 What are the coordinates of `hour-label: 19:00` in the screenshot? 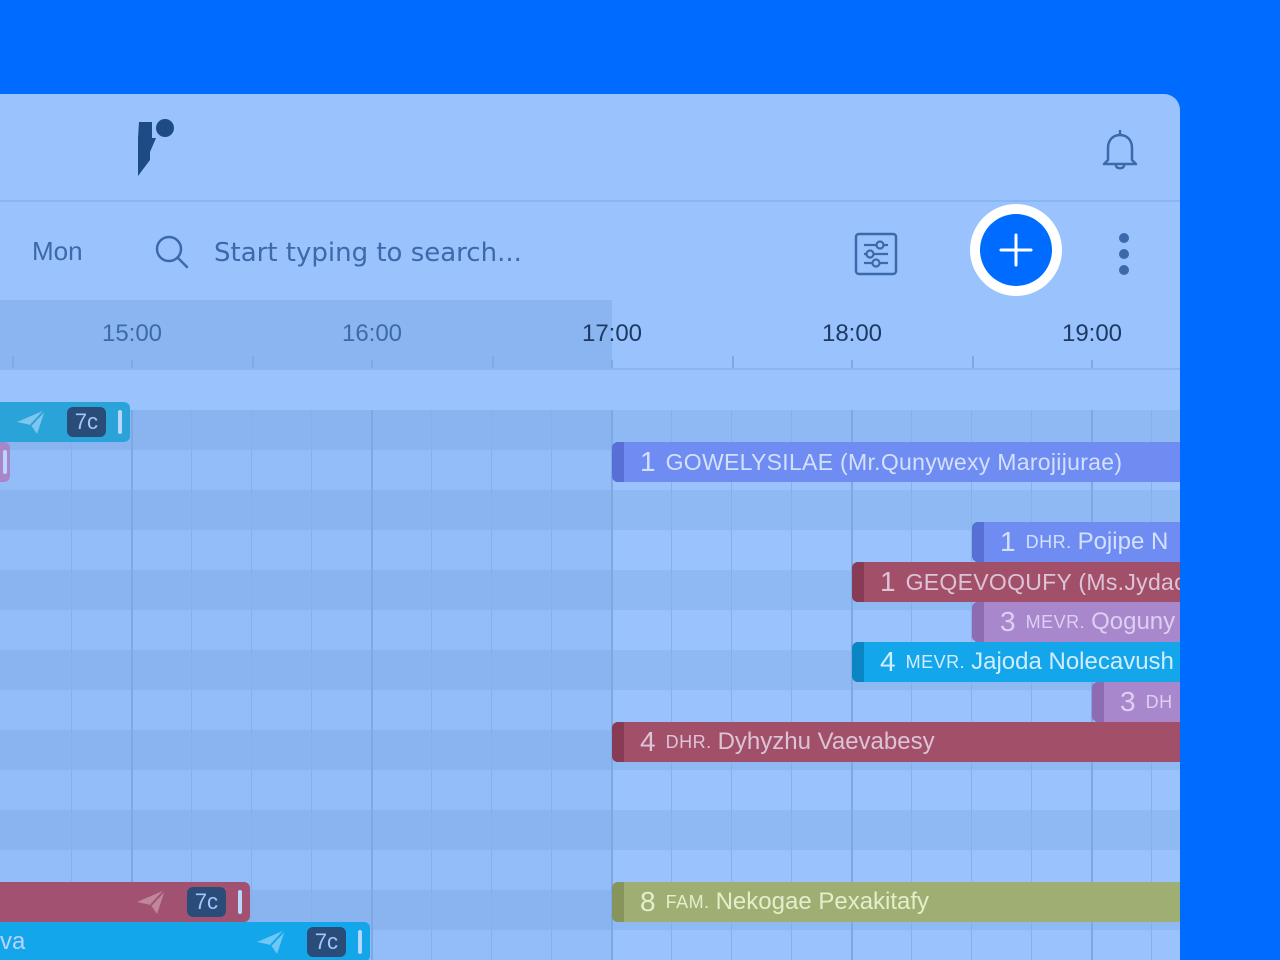 It's located at (1092, 333).